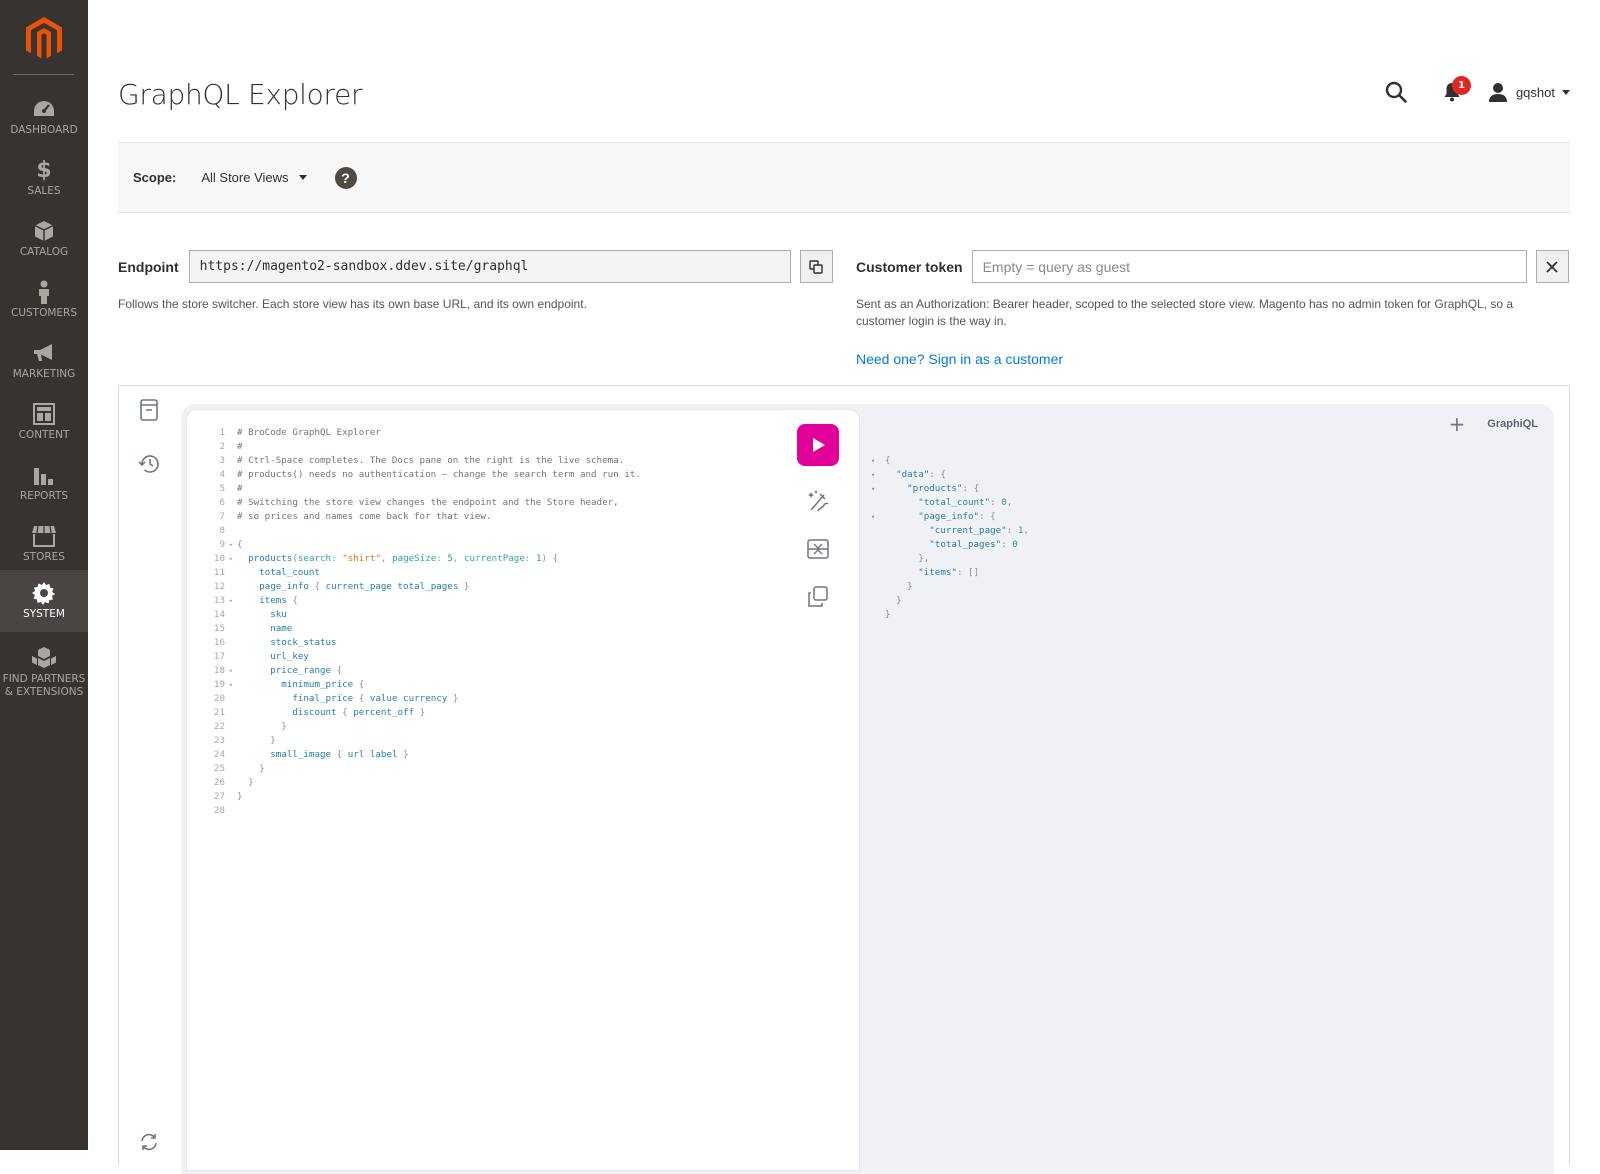 The height and width of the screenshot is (1174, 1600). What do you see at coordinates (339, 754) in the screenshot?
I see `code-text: small_image { url label }` at bounding box center [339, 754].